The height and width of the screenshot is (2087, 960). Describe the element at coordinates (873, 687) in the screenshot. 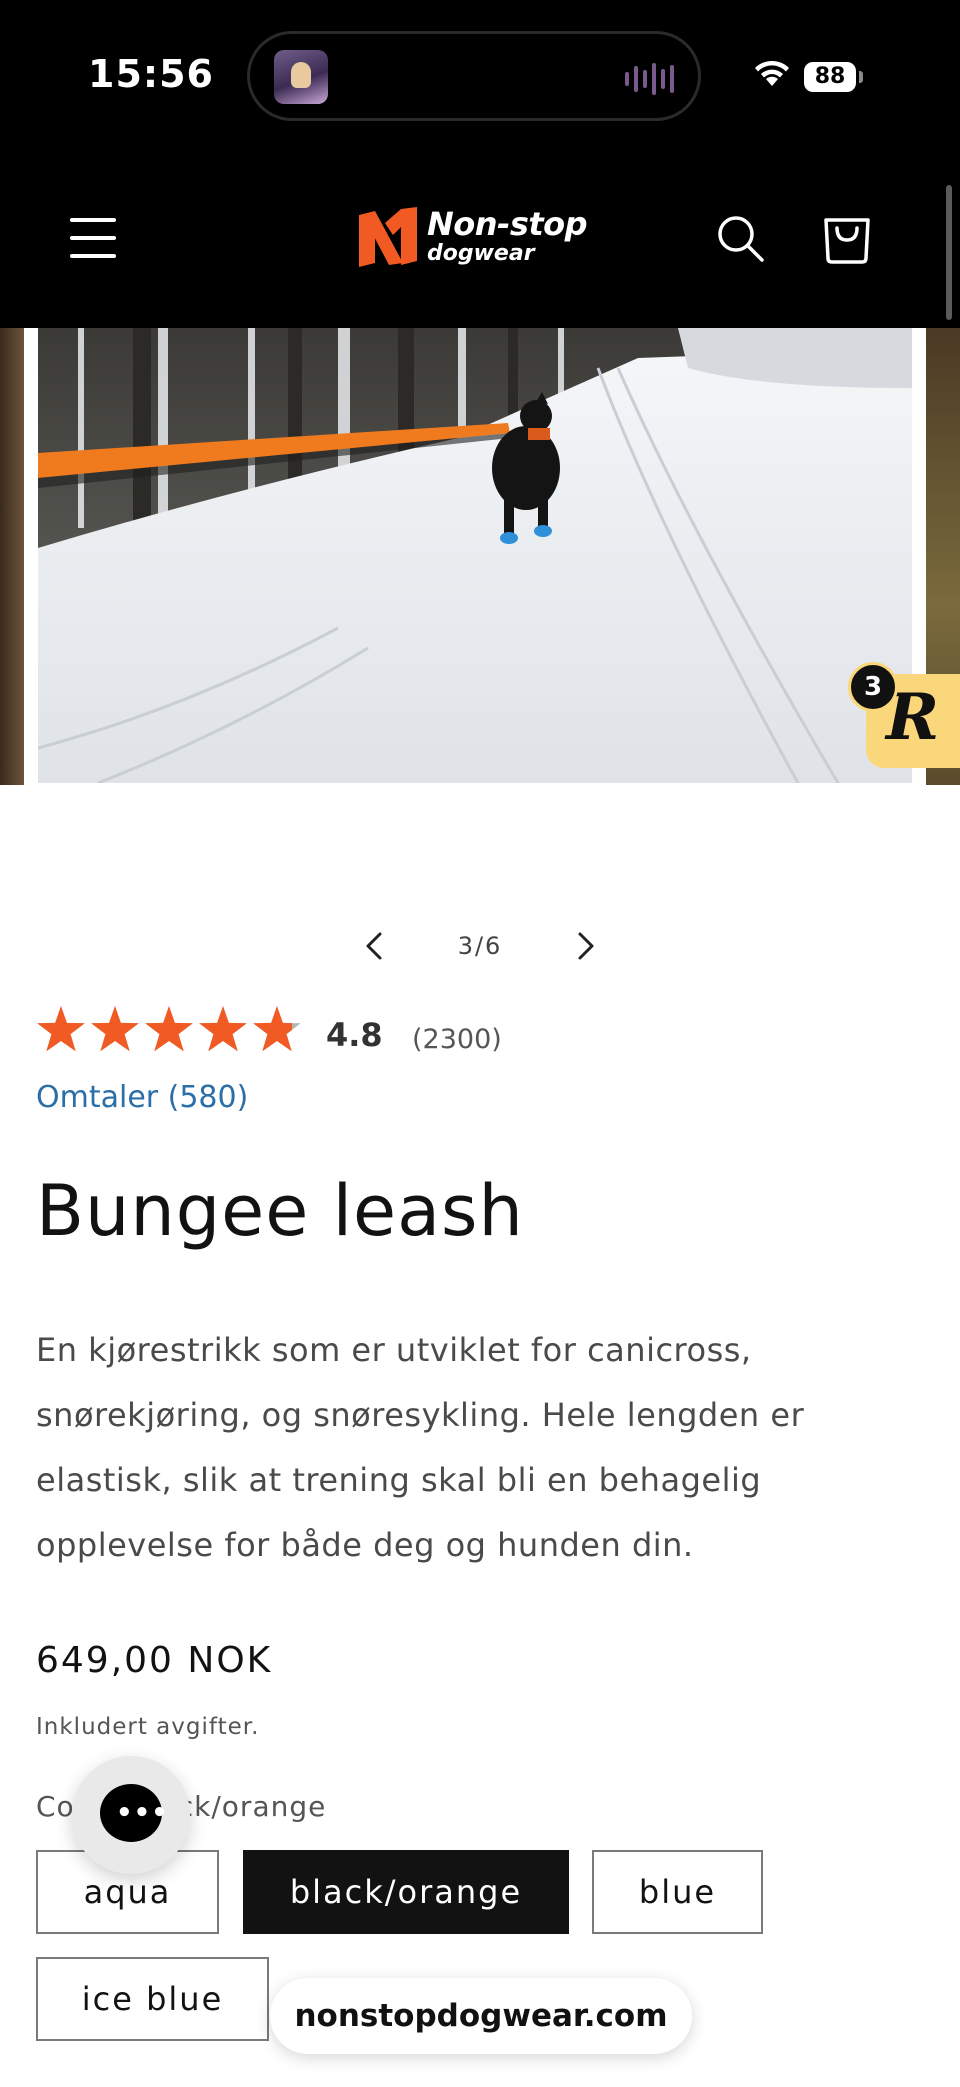

I see `reviews-widget-count-badge: 3` at that location.